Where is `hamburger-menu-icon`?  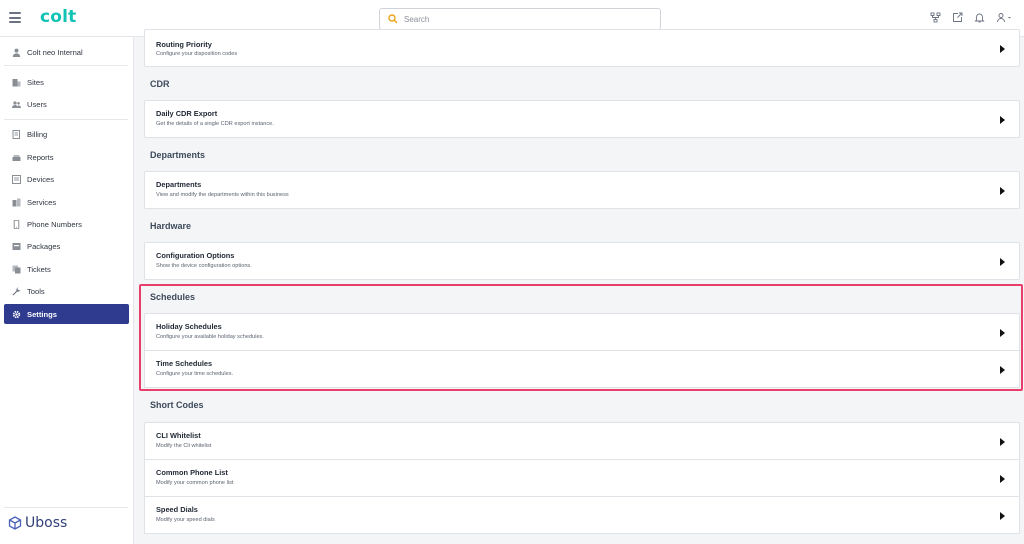 hamburger-menu-icon is located at coordinates (15, 17).